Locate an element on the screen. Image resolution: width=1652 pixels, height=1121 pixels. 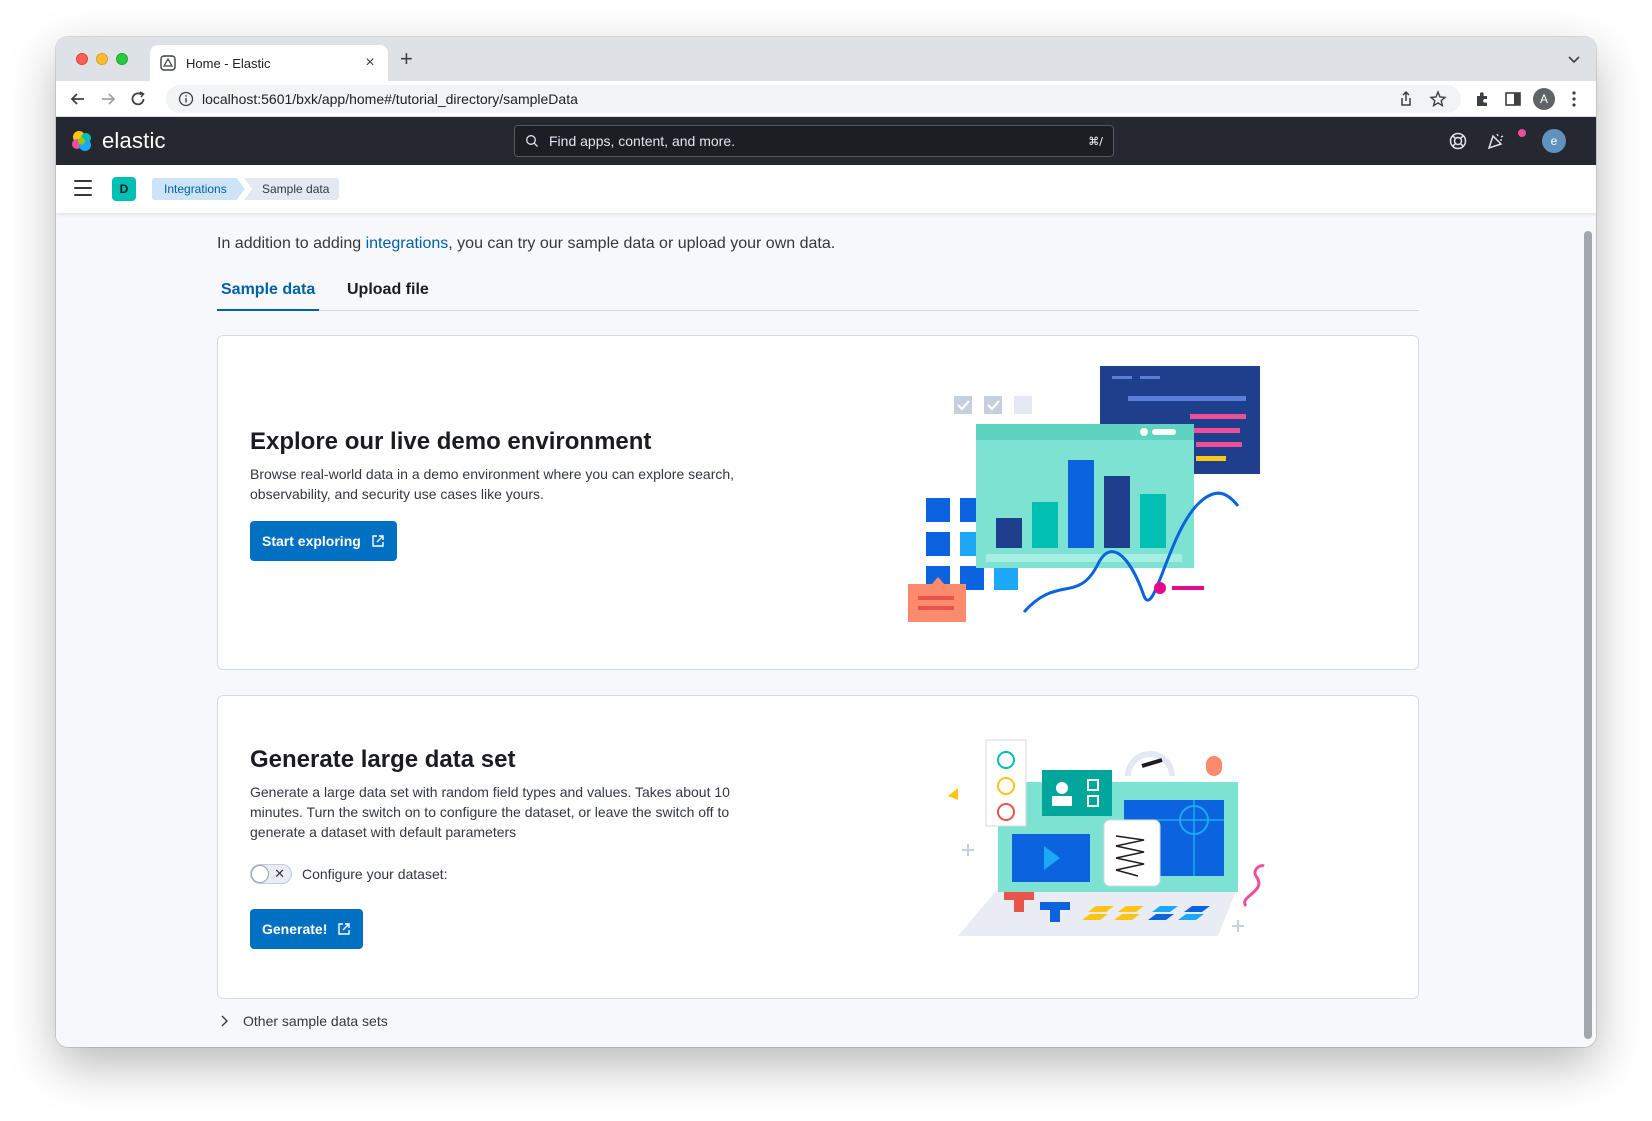
integrations-link: integrations is located at coordinates (407, 243).